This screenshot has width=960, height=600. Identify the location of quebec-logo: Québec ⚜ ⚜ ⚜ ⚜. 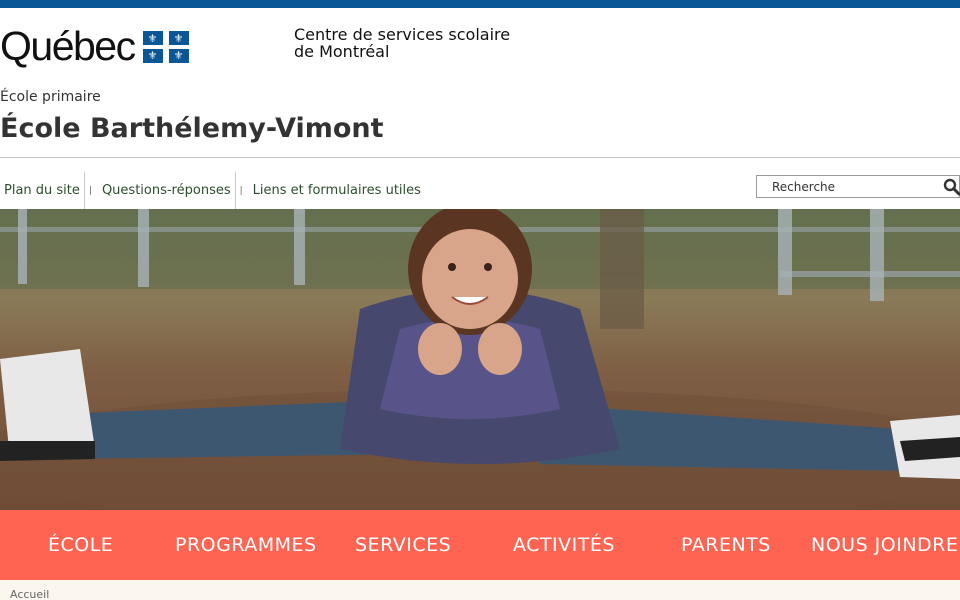
(94, 46).